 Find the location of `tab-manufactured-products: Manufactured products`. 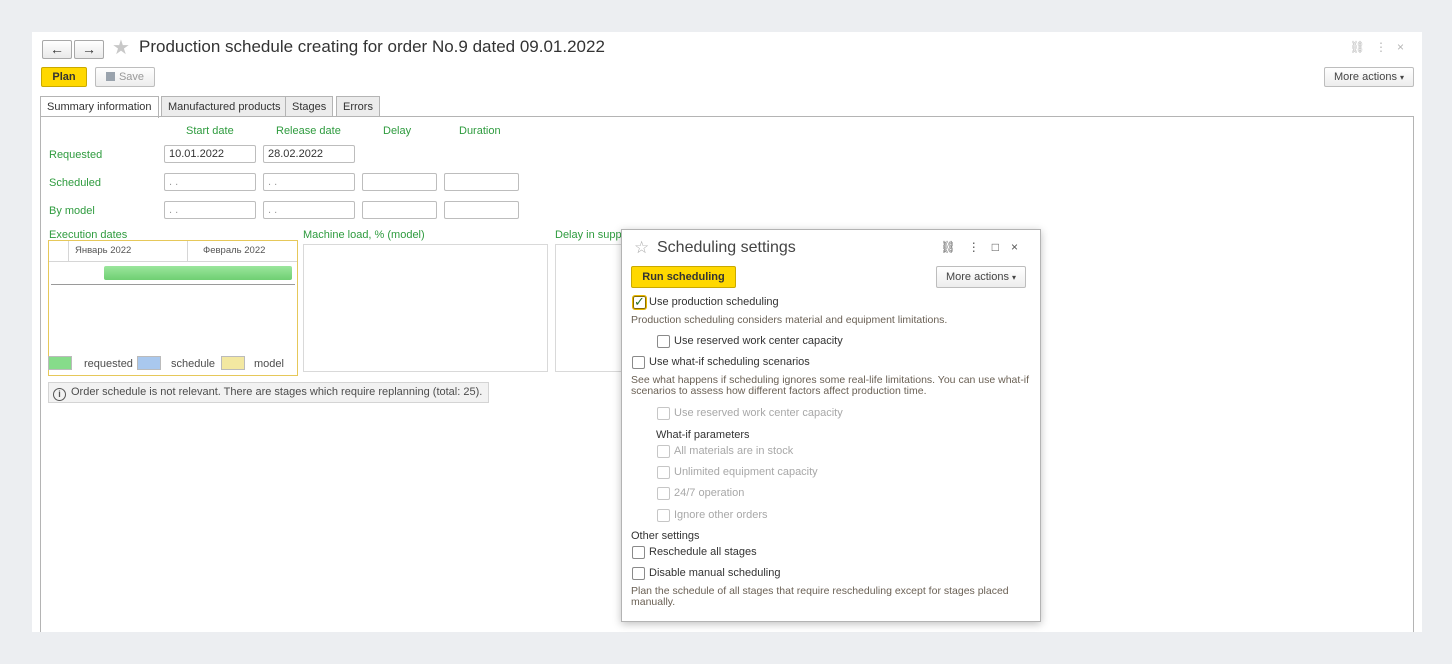

tab-manufactured-products: Manufactured products is located at coordinates (224, 106).